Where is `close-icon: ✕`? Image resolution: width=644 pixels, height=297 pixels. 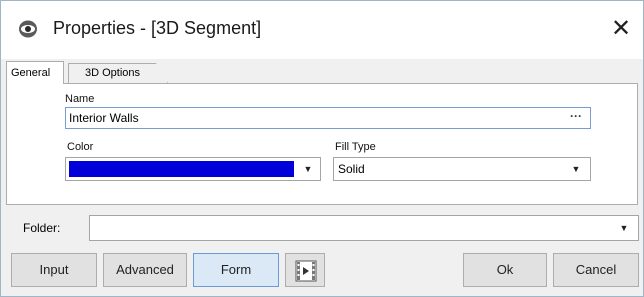
close-icon: ✕ is located at coordinates (621, 28).